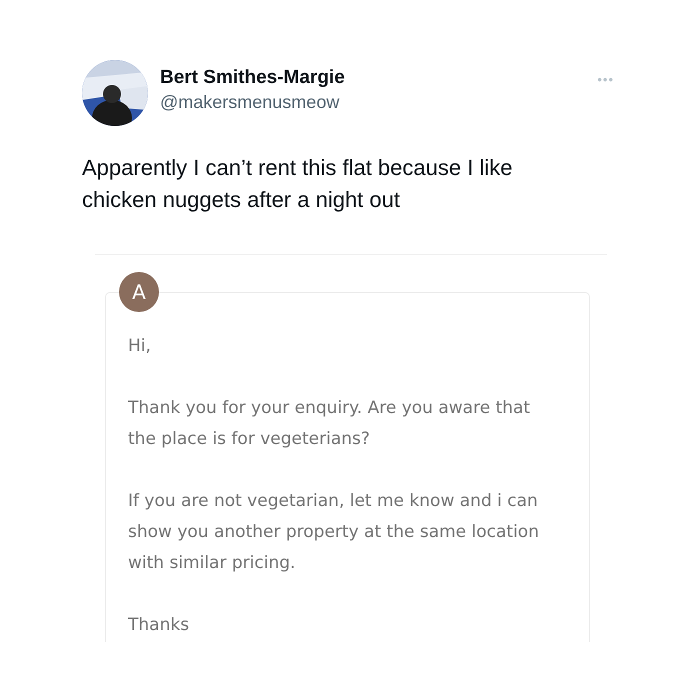 This screenshot has height=700, width=700. What do you see at coordinates (298, 184) in the screenshot?
I see `tweet-text: Apparently I can’t rent this flat because I like chicken nuggets after a night out` at bounding box center [298, 184].